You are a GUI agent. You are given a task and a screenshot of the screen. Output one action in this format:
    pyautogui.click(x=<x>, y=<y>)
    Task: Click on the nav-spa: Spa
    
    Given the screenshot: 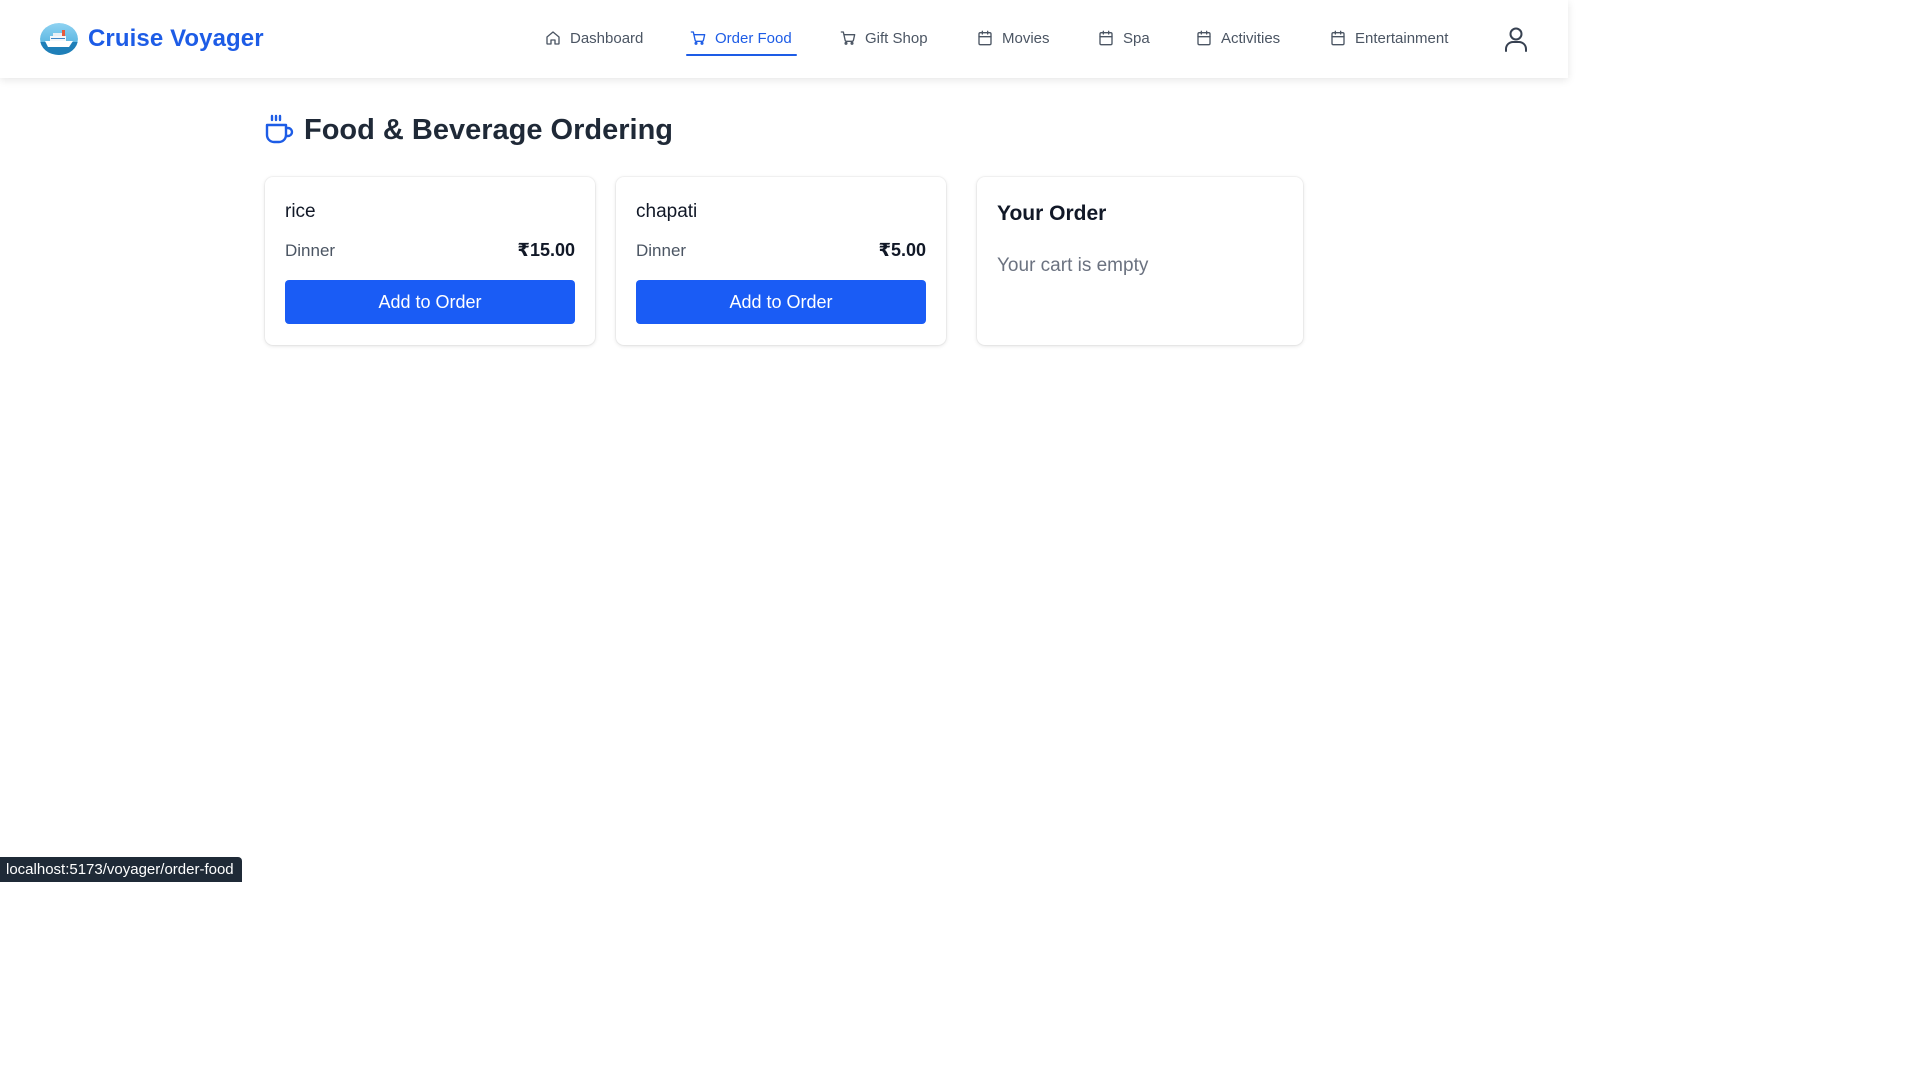 What is the action you would take?
    pyautogui.click(x=1124, y=38)
    